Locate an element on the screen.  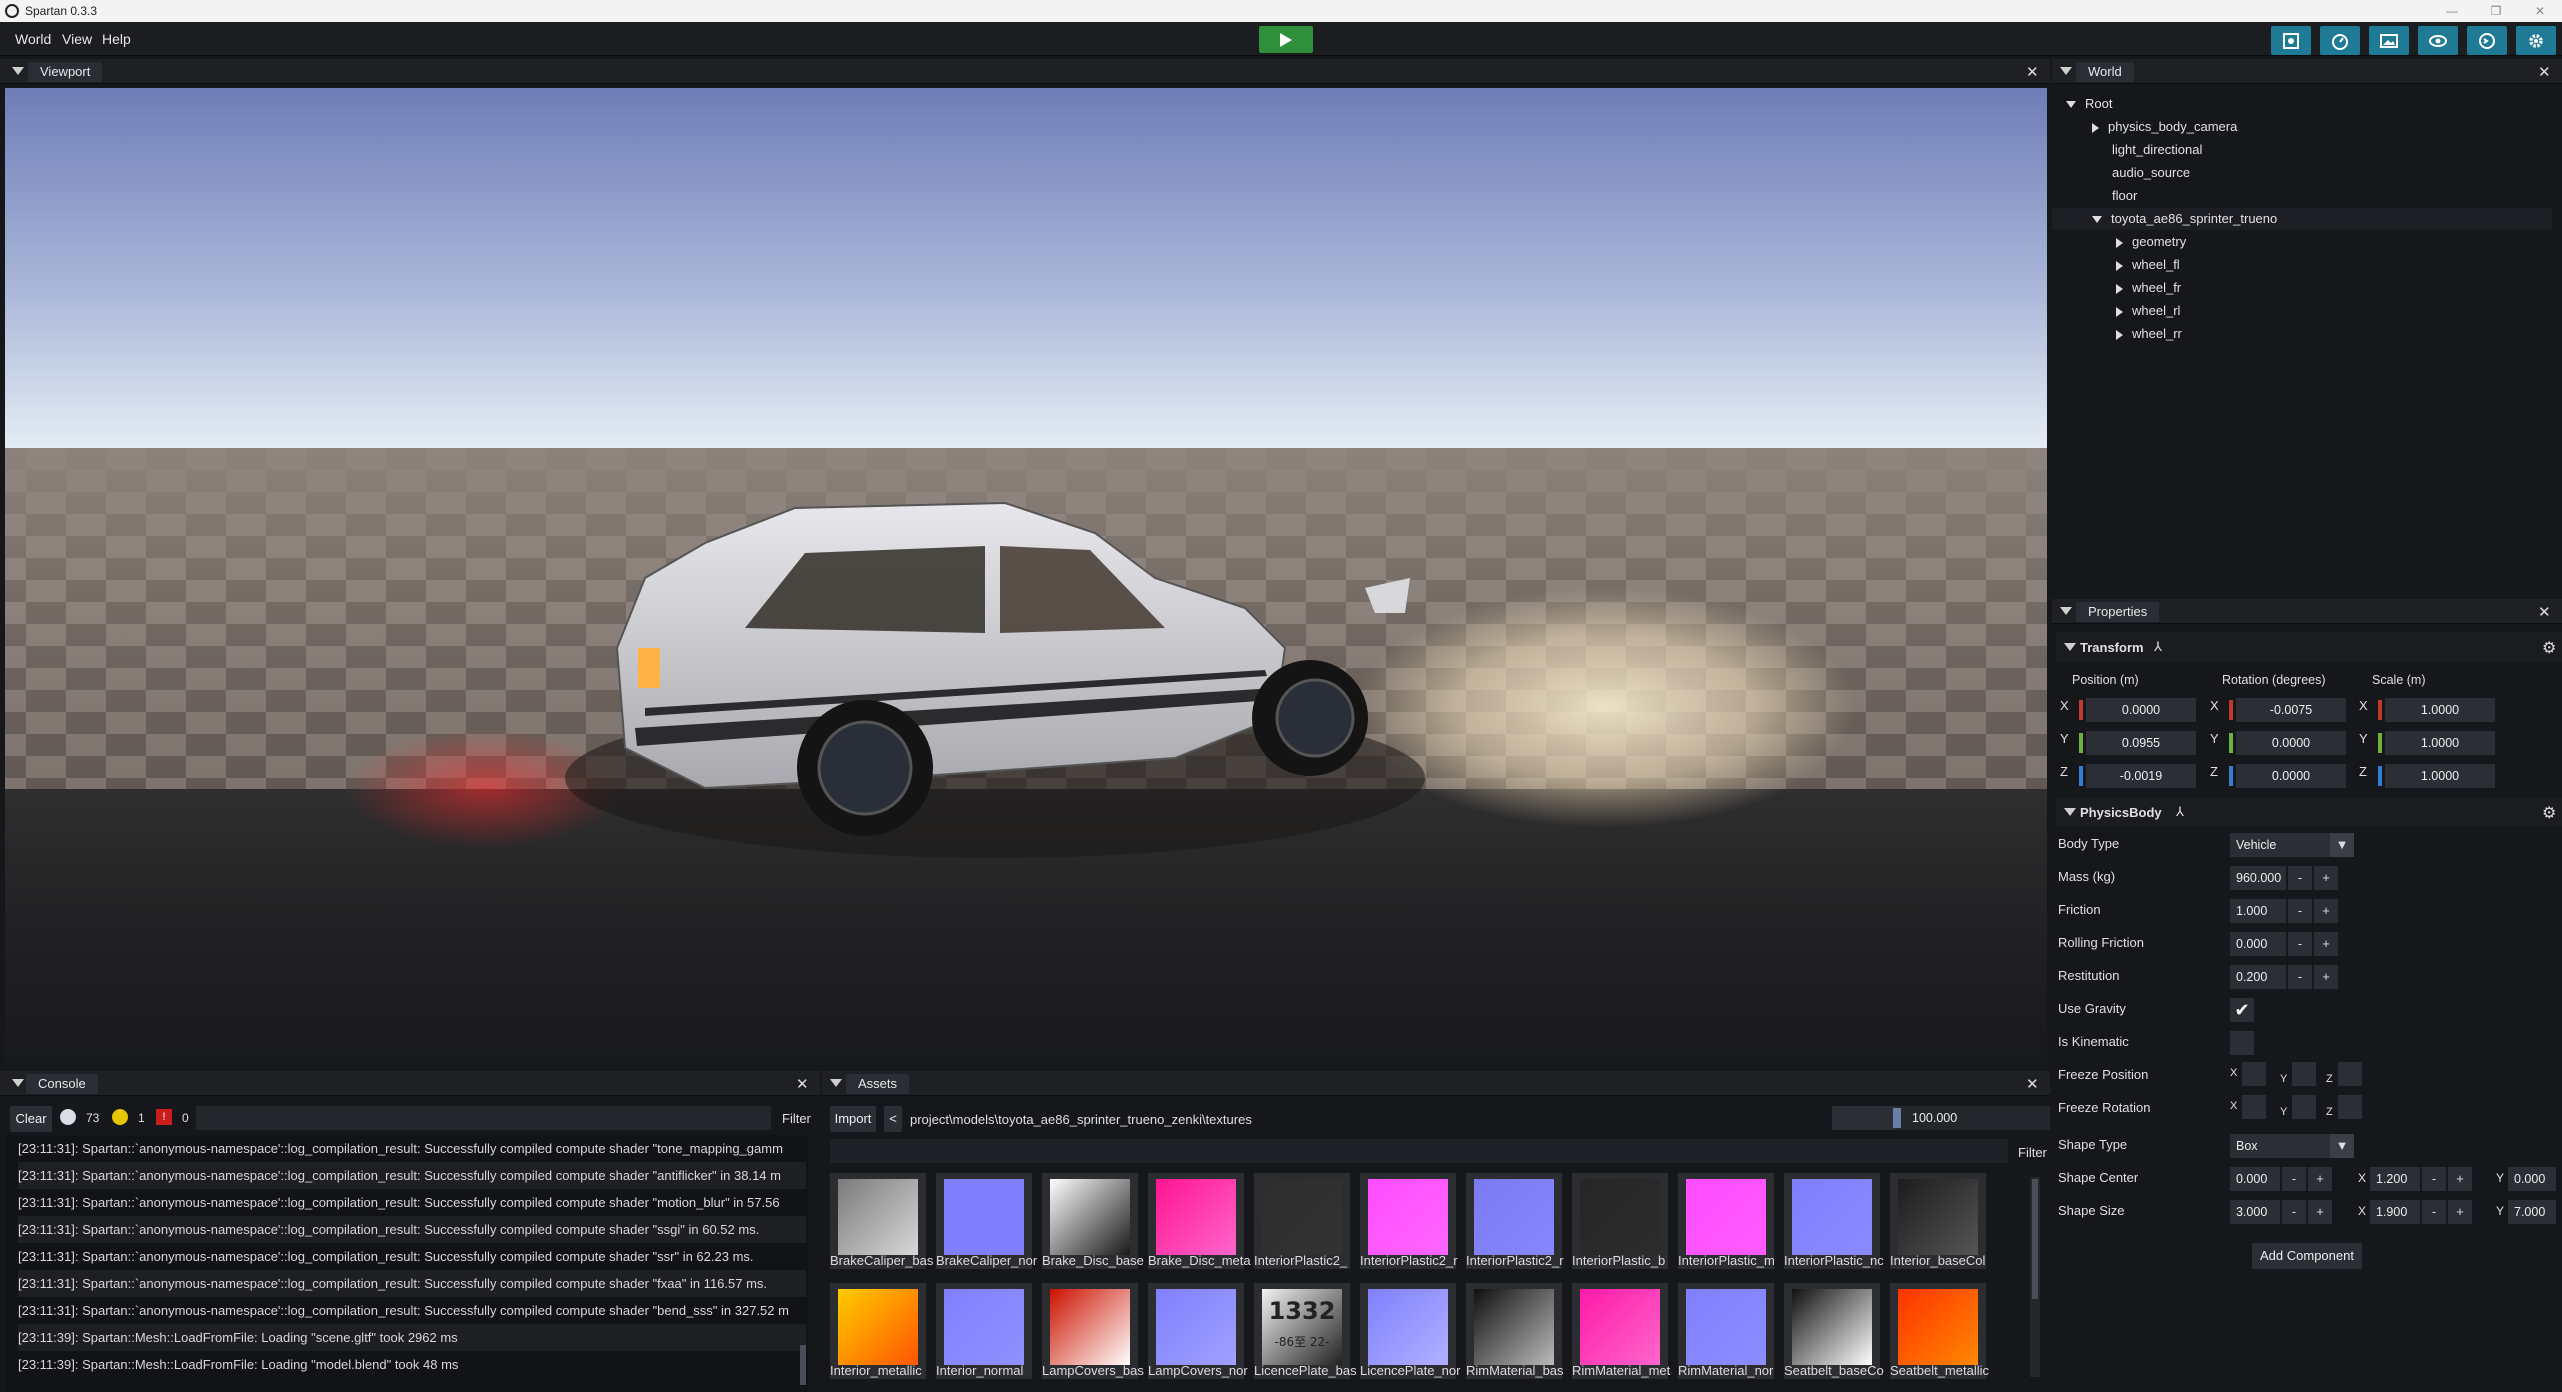
freeze-position-x-checkbox is located at coordinates (2254, 1074).